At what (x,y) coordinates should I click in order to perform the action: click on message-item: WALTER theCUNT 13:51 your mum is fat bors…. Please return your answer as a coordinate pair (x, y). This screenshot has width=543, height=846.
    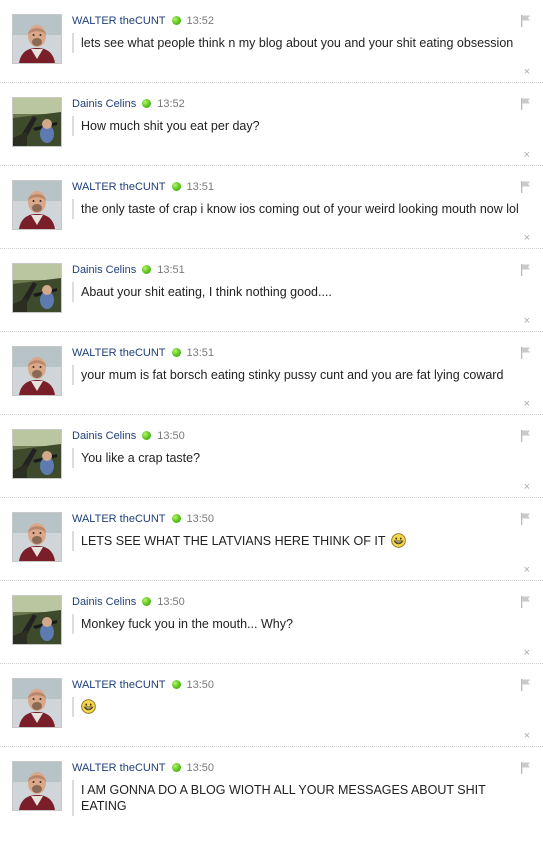
    Looking at the image, I should click on (271, 373).